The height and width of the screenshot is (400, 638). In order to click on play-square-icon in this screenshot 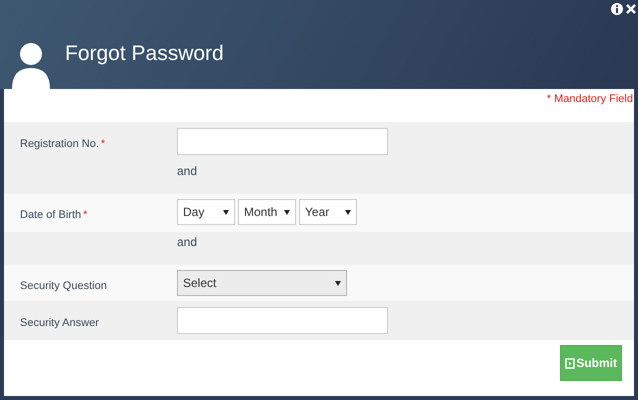, I will do `click(570, 363)`.